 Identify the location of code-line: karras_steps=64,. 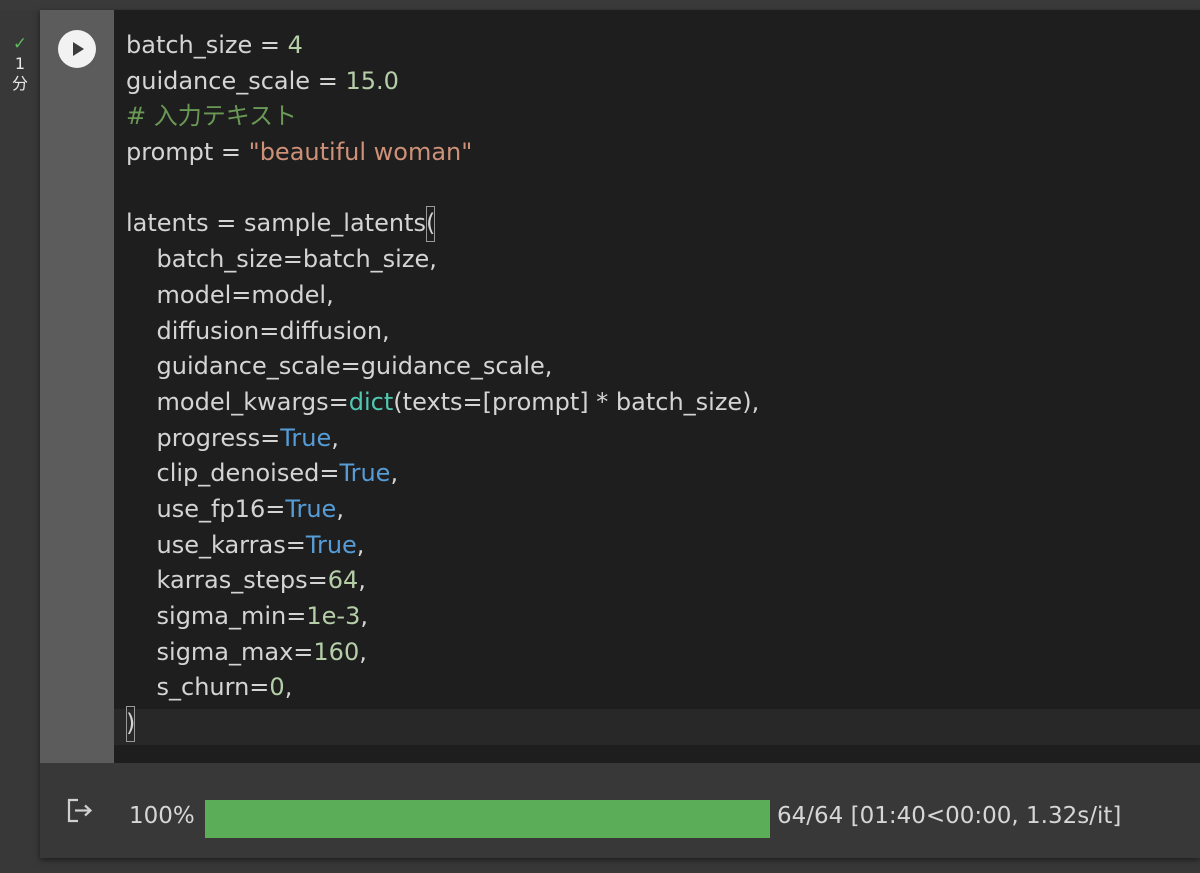
(246, 580).